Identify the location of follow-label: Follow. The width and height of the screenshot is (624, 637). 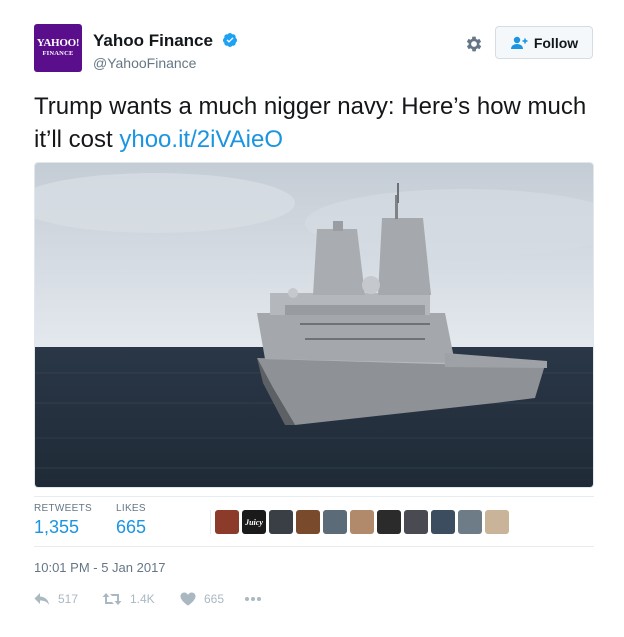
(556, 42).